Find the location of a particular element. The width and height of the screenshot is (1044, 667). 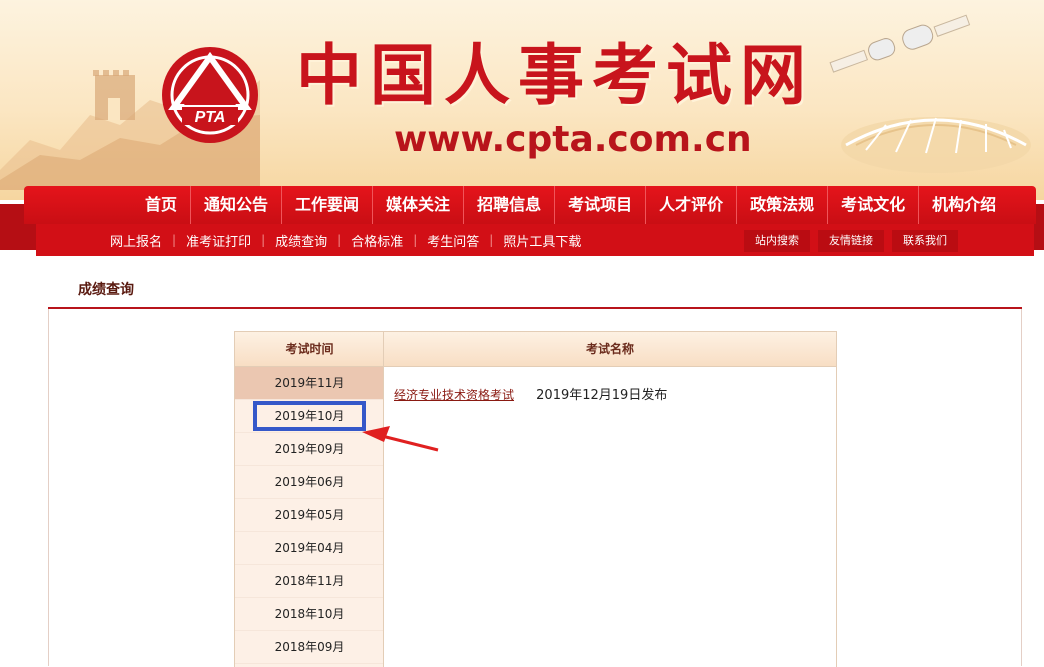

site-search-button: 站内搜索 is located at coordinates (777, 241).